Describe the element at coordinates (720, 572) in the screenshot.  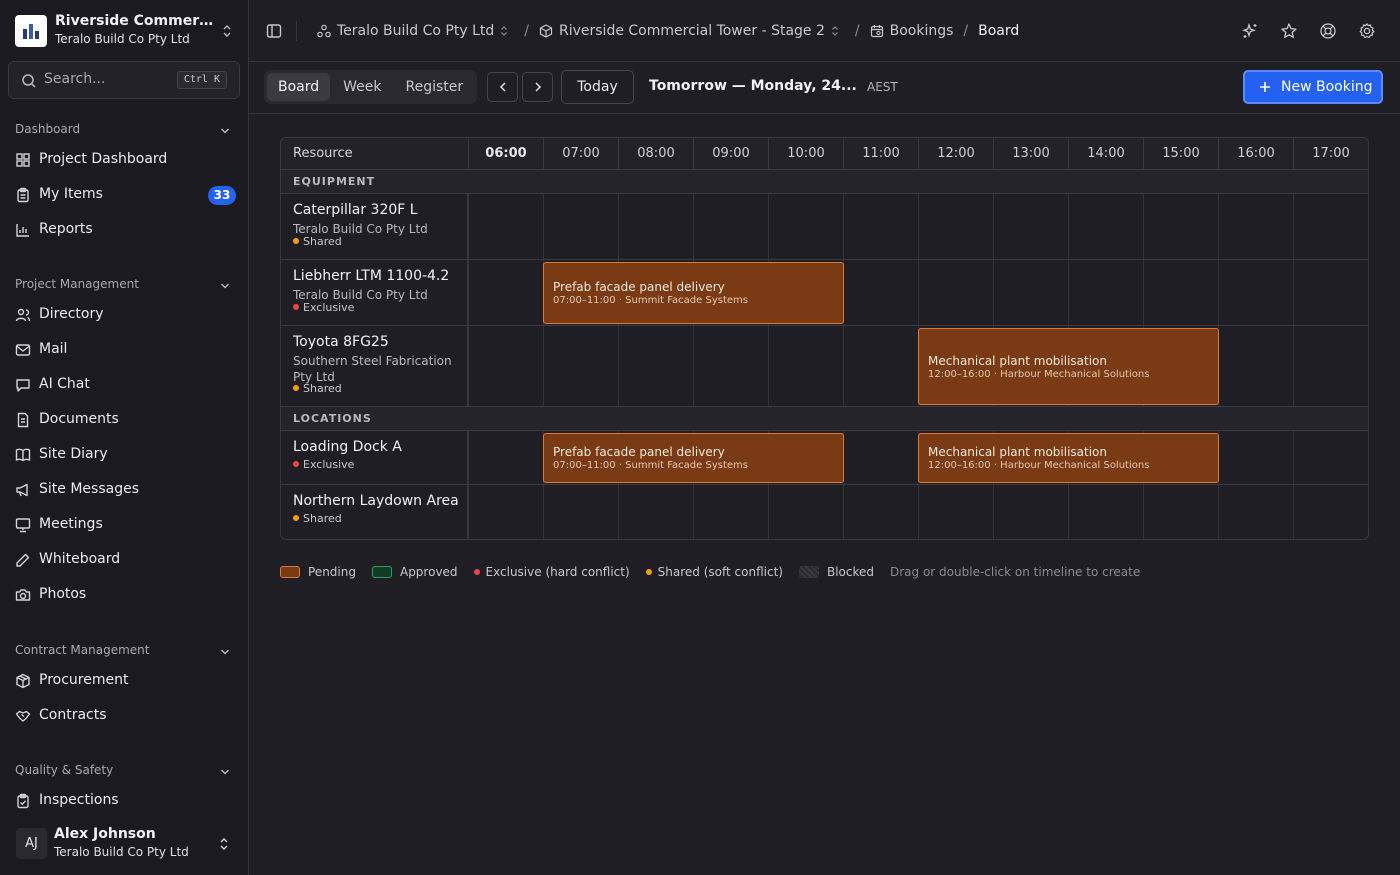
I see `legend-shared-label: Shared (soft conflict)` at that location.